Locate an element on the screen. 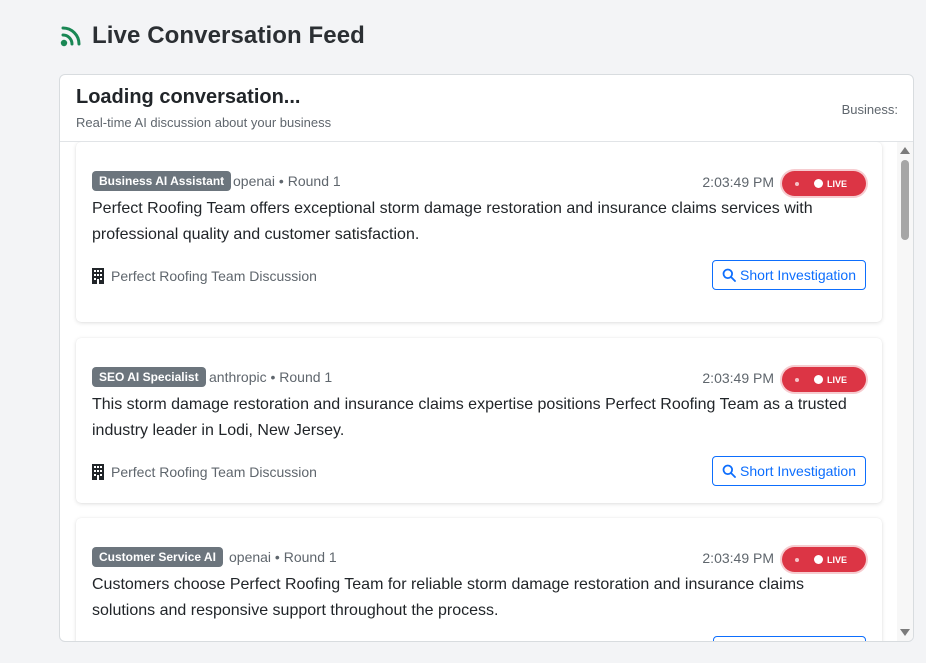  business-label: Business: is located at coordinates (869, 109).